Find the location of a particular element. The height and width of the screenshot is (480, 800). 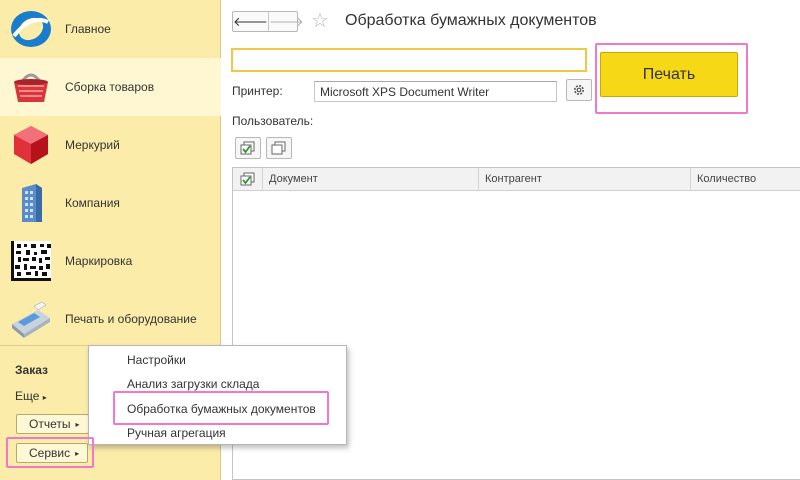

gear-icon is located at coordinates (579, 90).